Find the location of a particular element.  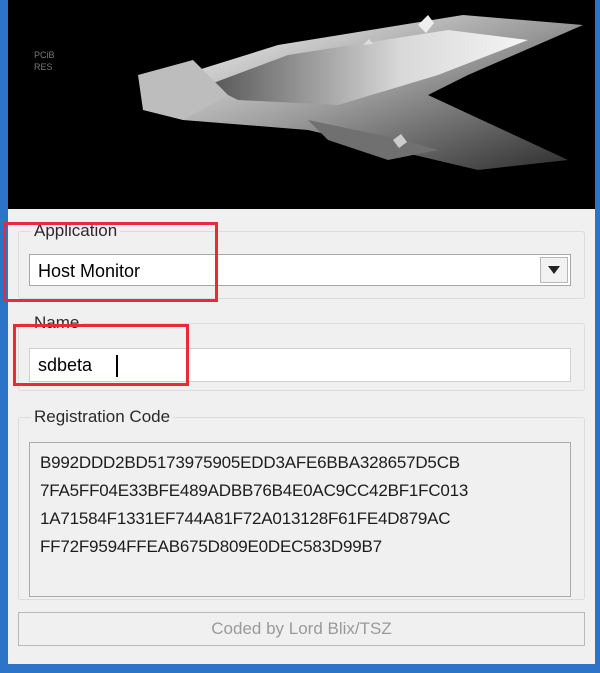

application-combobox: Host Monitor is located at coordinates (300, 270).